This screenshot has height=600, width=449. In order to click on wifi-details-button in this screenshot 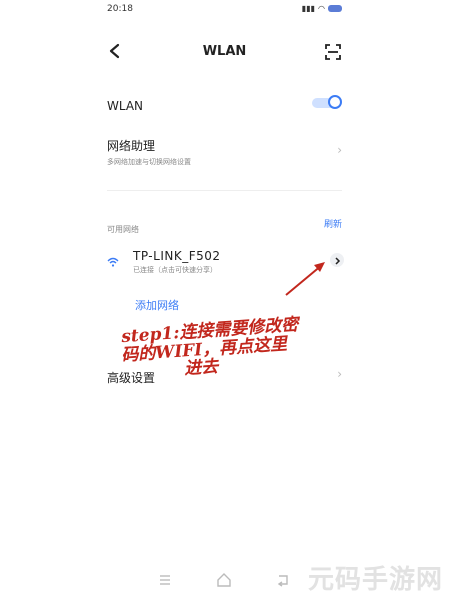, I will do `click(337, 260)`.